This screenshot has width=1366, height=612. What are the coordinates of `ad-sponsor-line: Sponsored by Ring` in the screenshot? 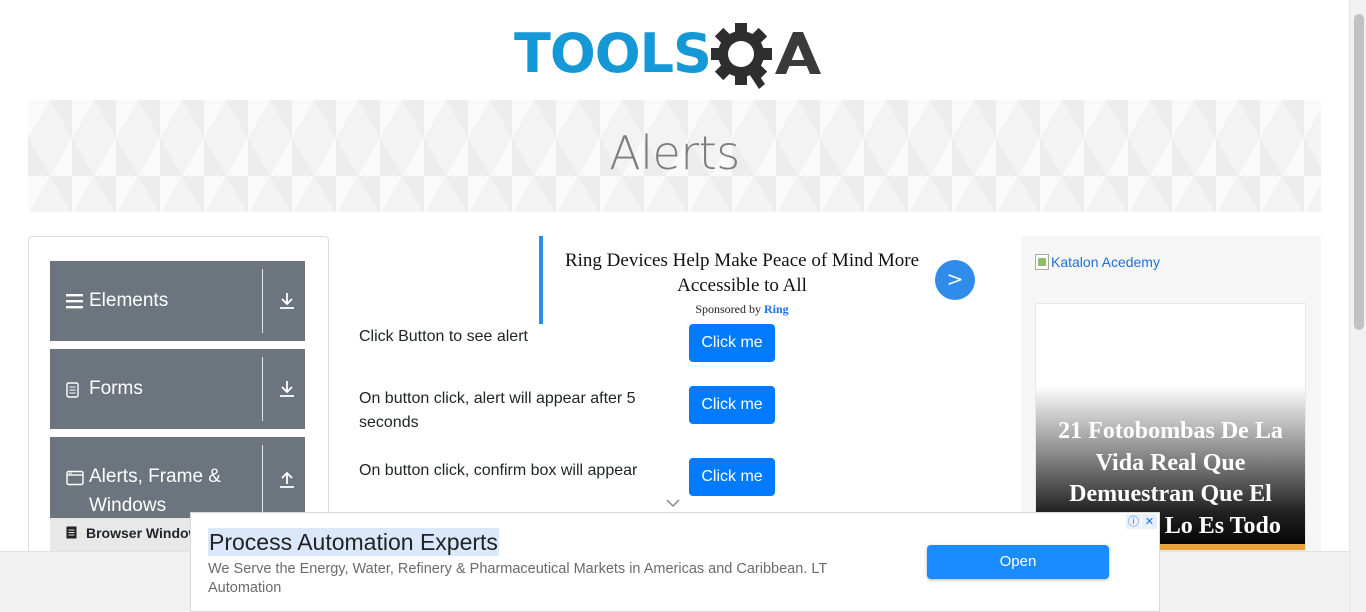 It's located at (742, 309).